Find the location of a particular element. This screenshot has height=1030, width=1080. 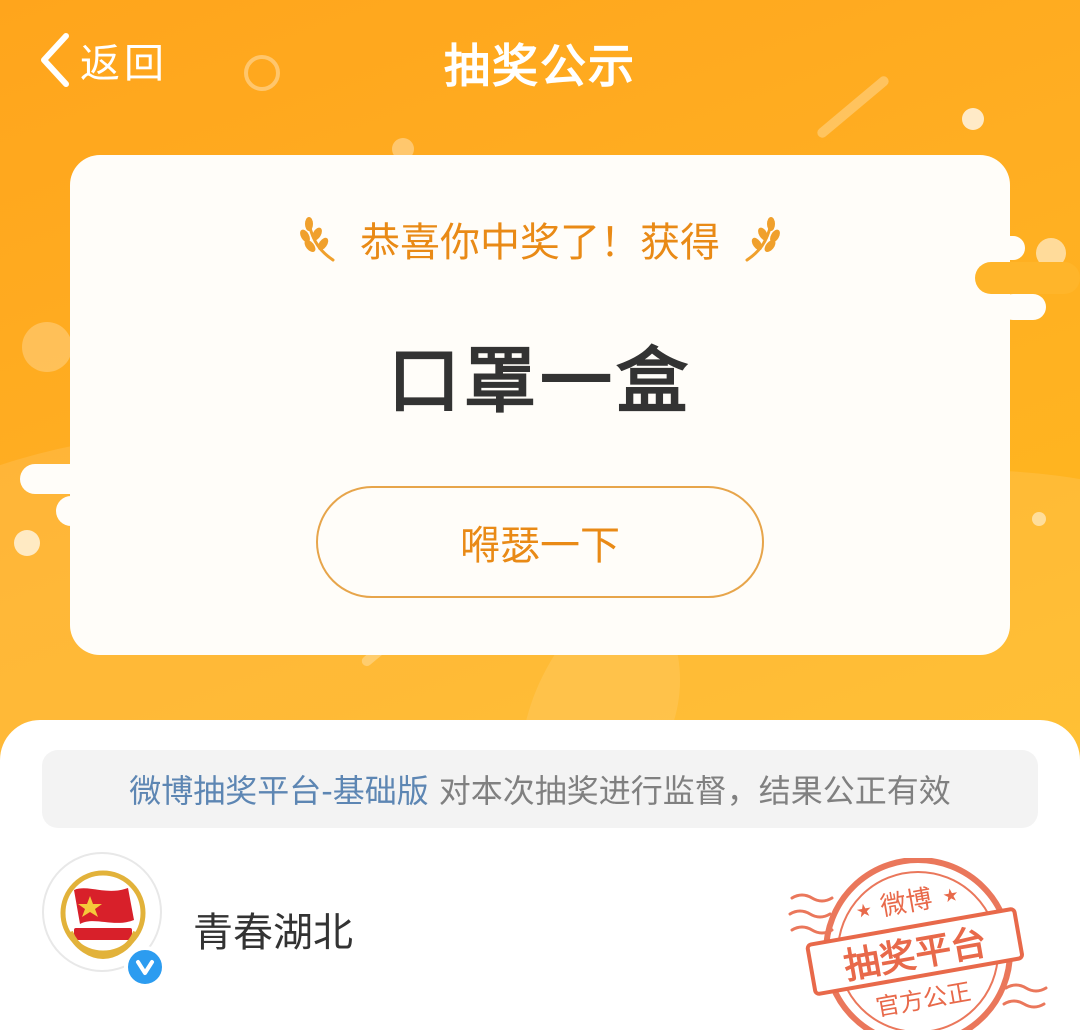

stamp-bottom: 官方公正 is located at coordinates (923, 1000).